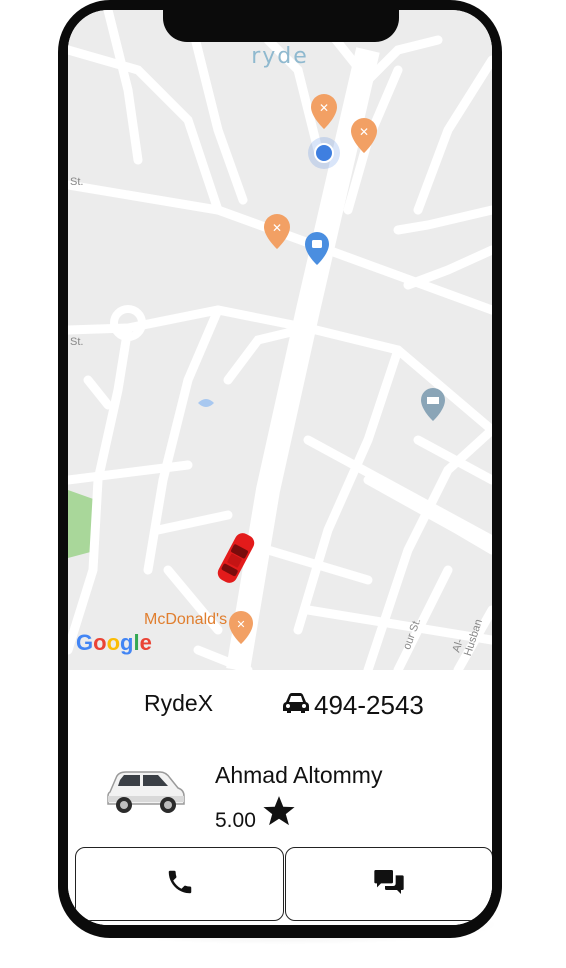  I want to click on mcdonalds-label: McDonald's, so click(186, 619).